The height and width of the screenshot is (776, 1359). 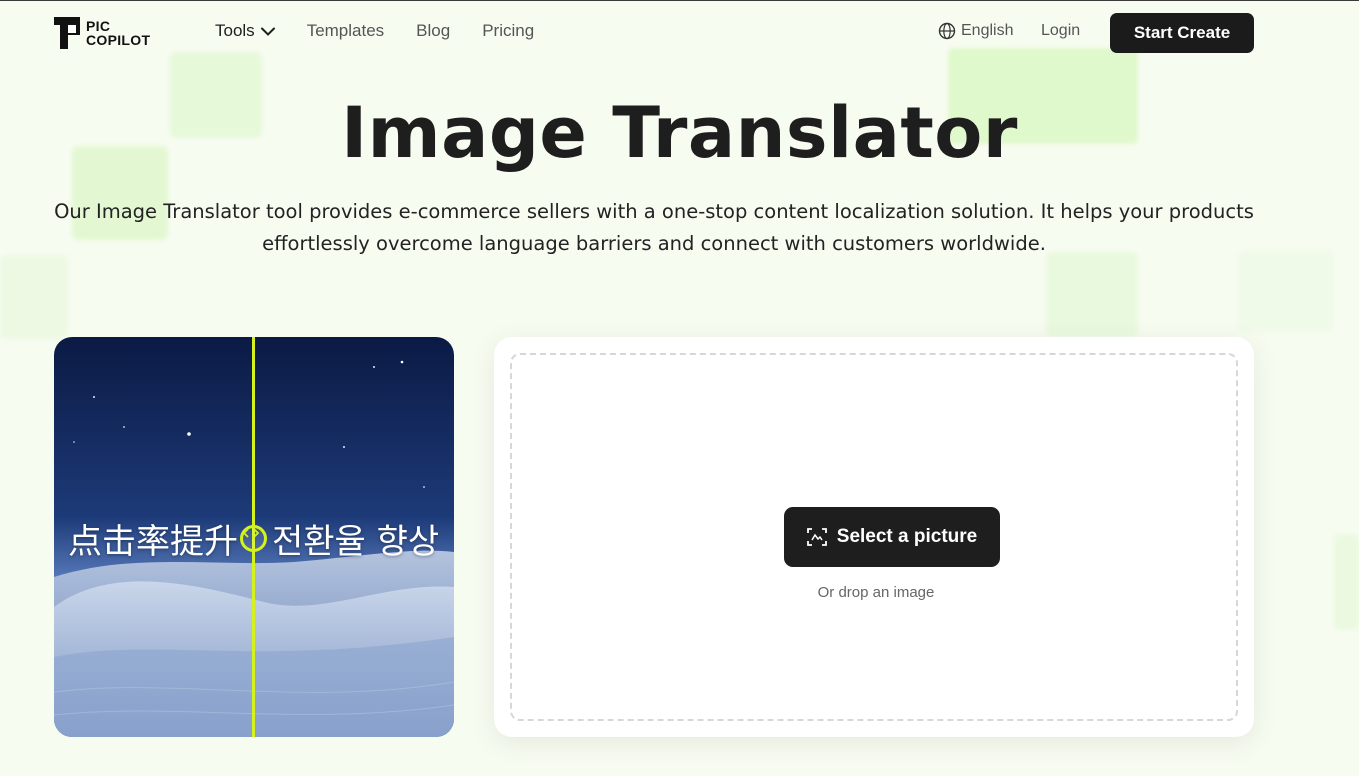 What do you see at coordinates (816, 537) in the screenshot?
I see `image-scan-icon` at bounding box center [816, 537].